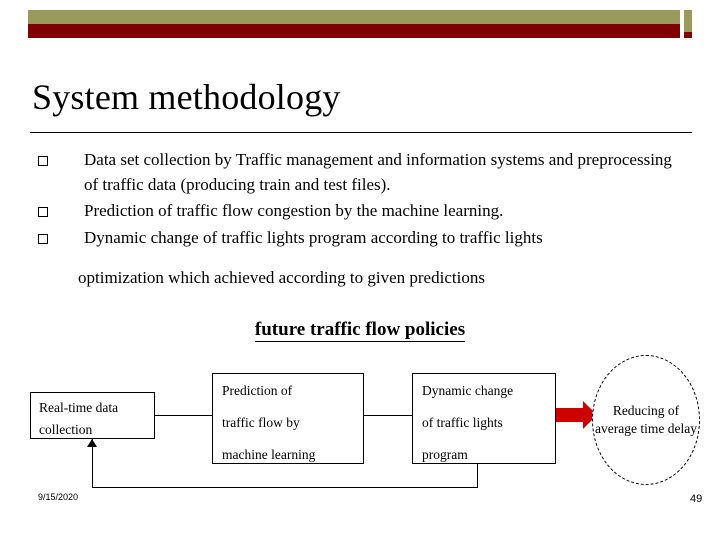 This screenshot has width=720, height=540. Describe the element at coordinates (388, 415) in the screenshot. I see `connector-prediction-to-dynamic` at that location.